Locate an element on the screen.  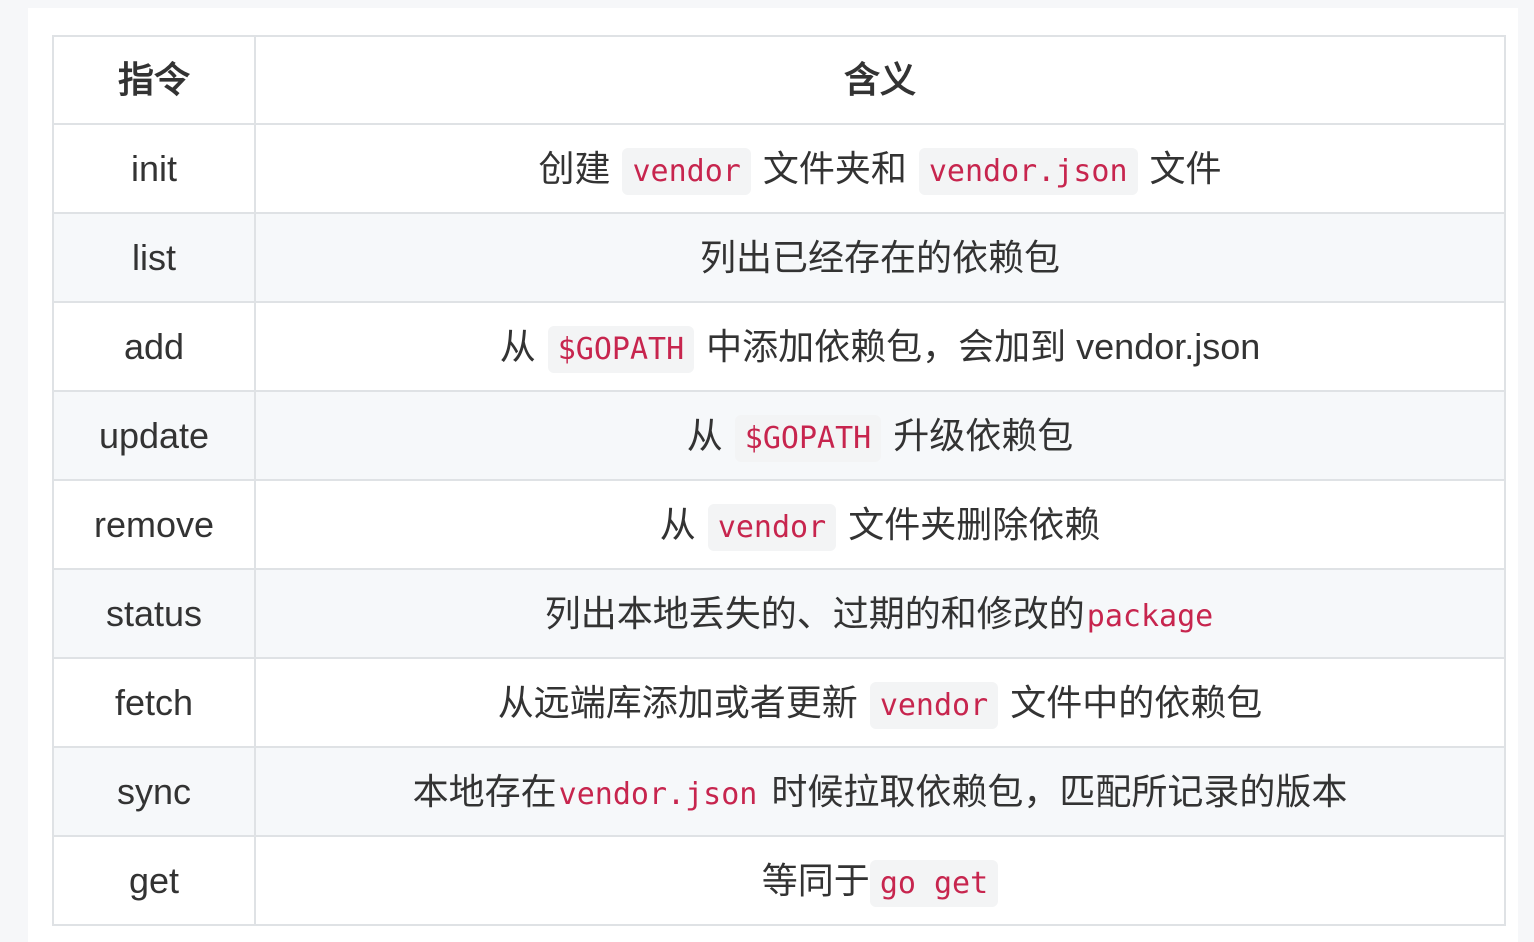
meaning-cell: 列出本地丢失的、过期的和修改的package is located at coordinates (880, 613).